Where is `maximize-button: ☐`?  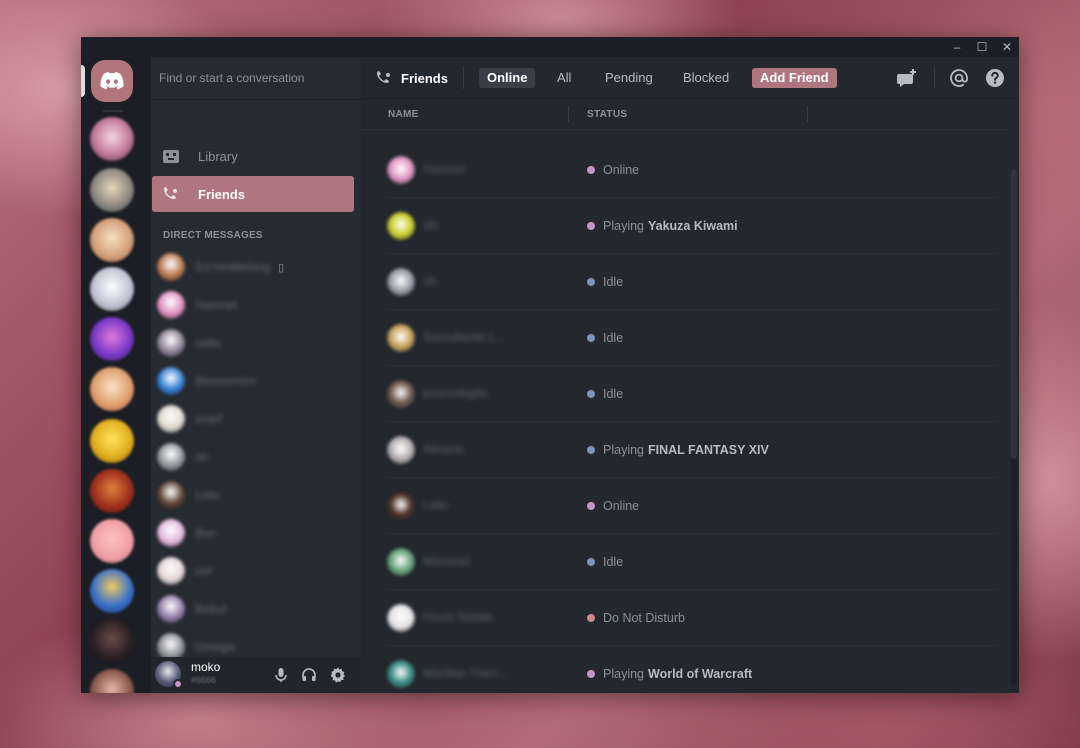
maximize-button: ☐ is located at coordinates (982, 47).